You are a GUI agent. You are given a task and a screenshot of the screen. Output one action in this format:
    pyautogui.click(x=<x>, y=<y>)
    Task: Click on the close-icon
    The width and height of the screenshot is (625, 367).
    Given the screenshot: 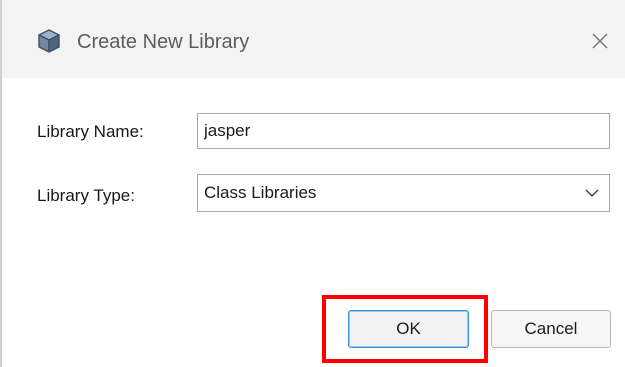 What is the action you would take?
    pyautogui.click(x=600, y=41)
    